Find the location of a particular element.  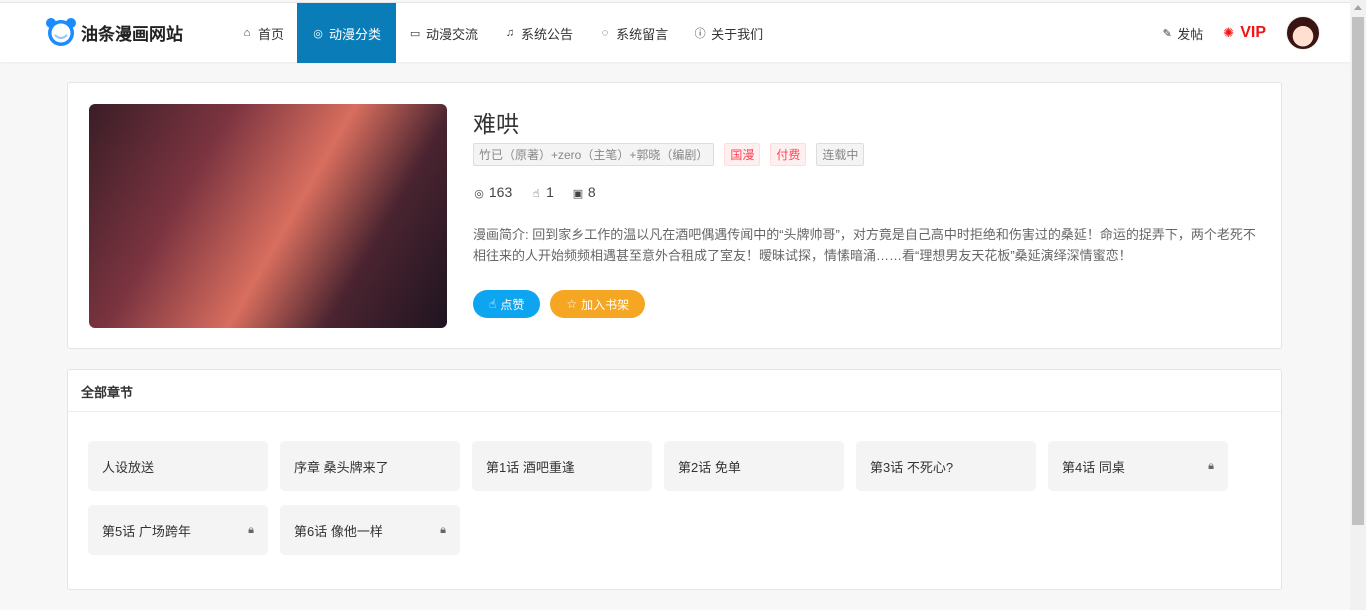

site-name: 油条漫画网站 is located at coordinates (132, 34).